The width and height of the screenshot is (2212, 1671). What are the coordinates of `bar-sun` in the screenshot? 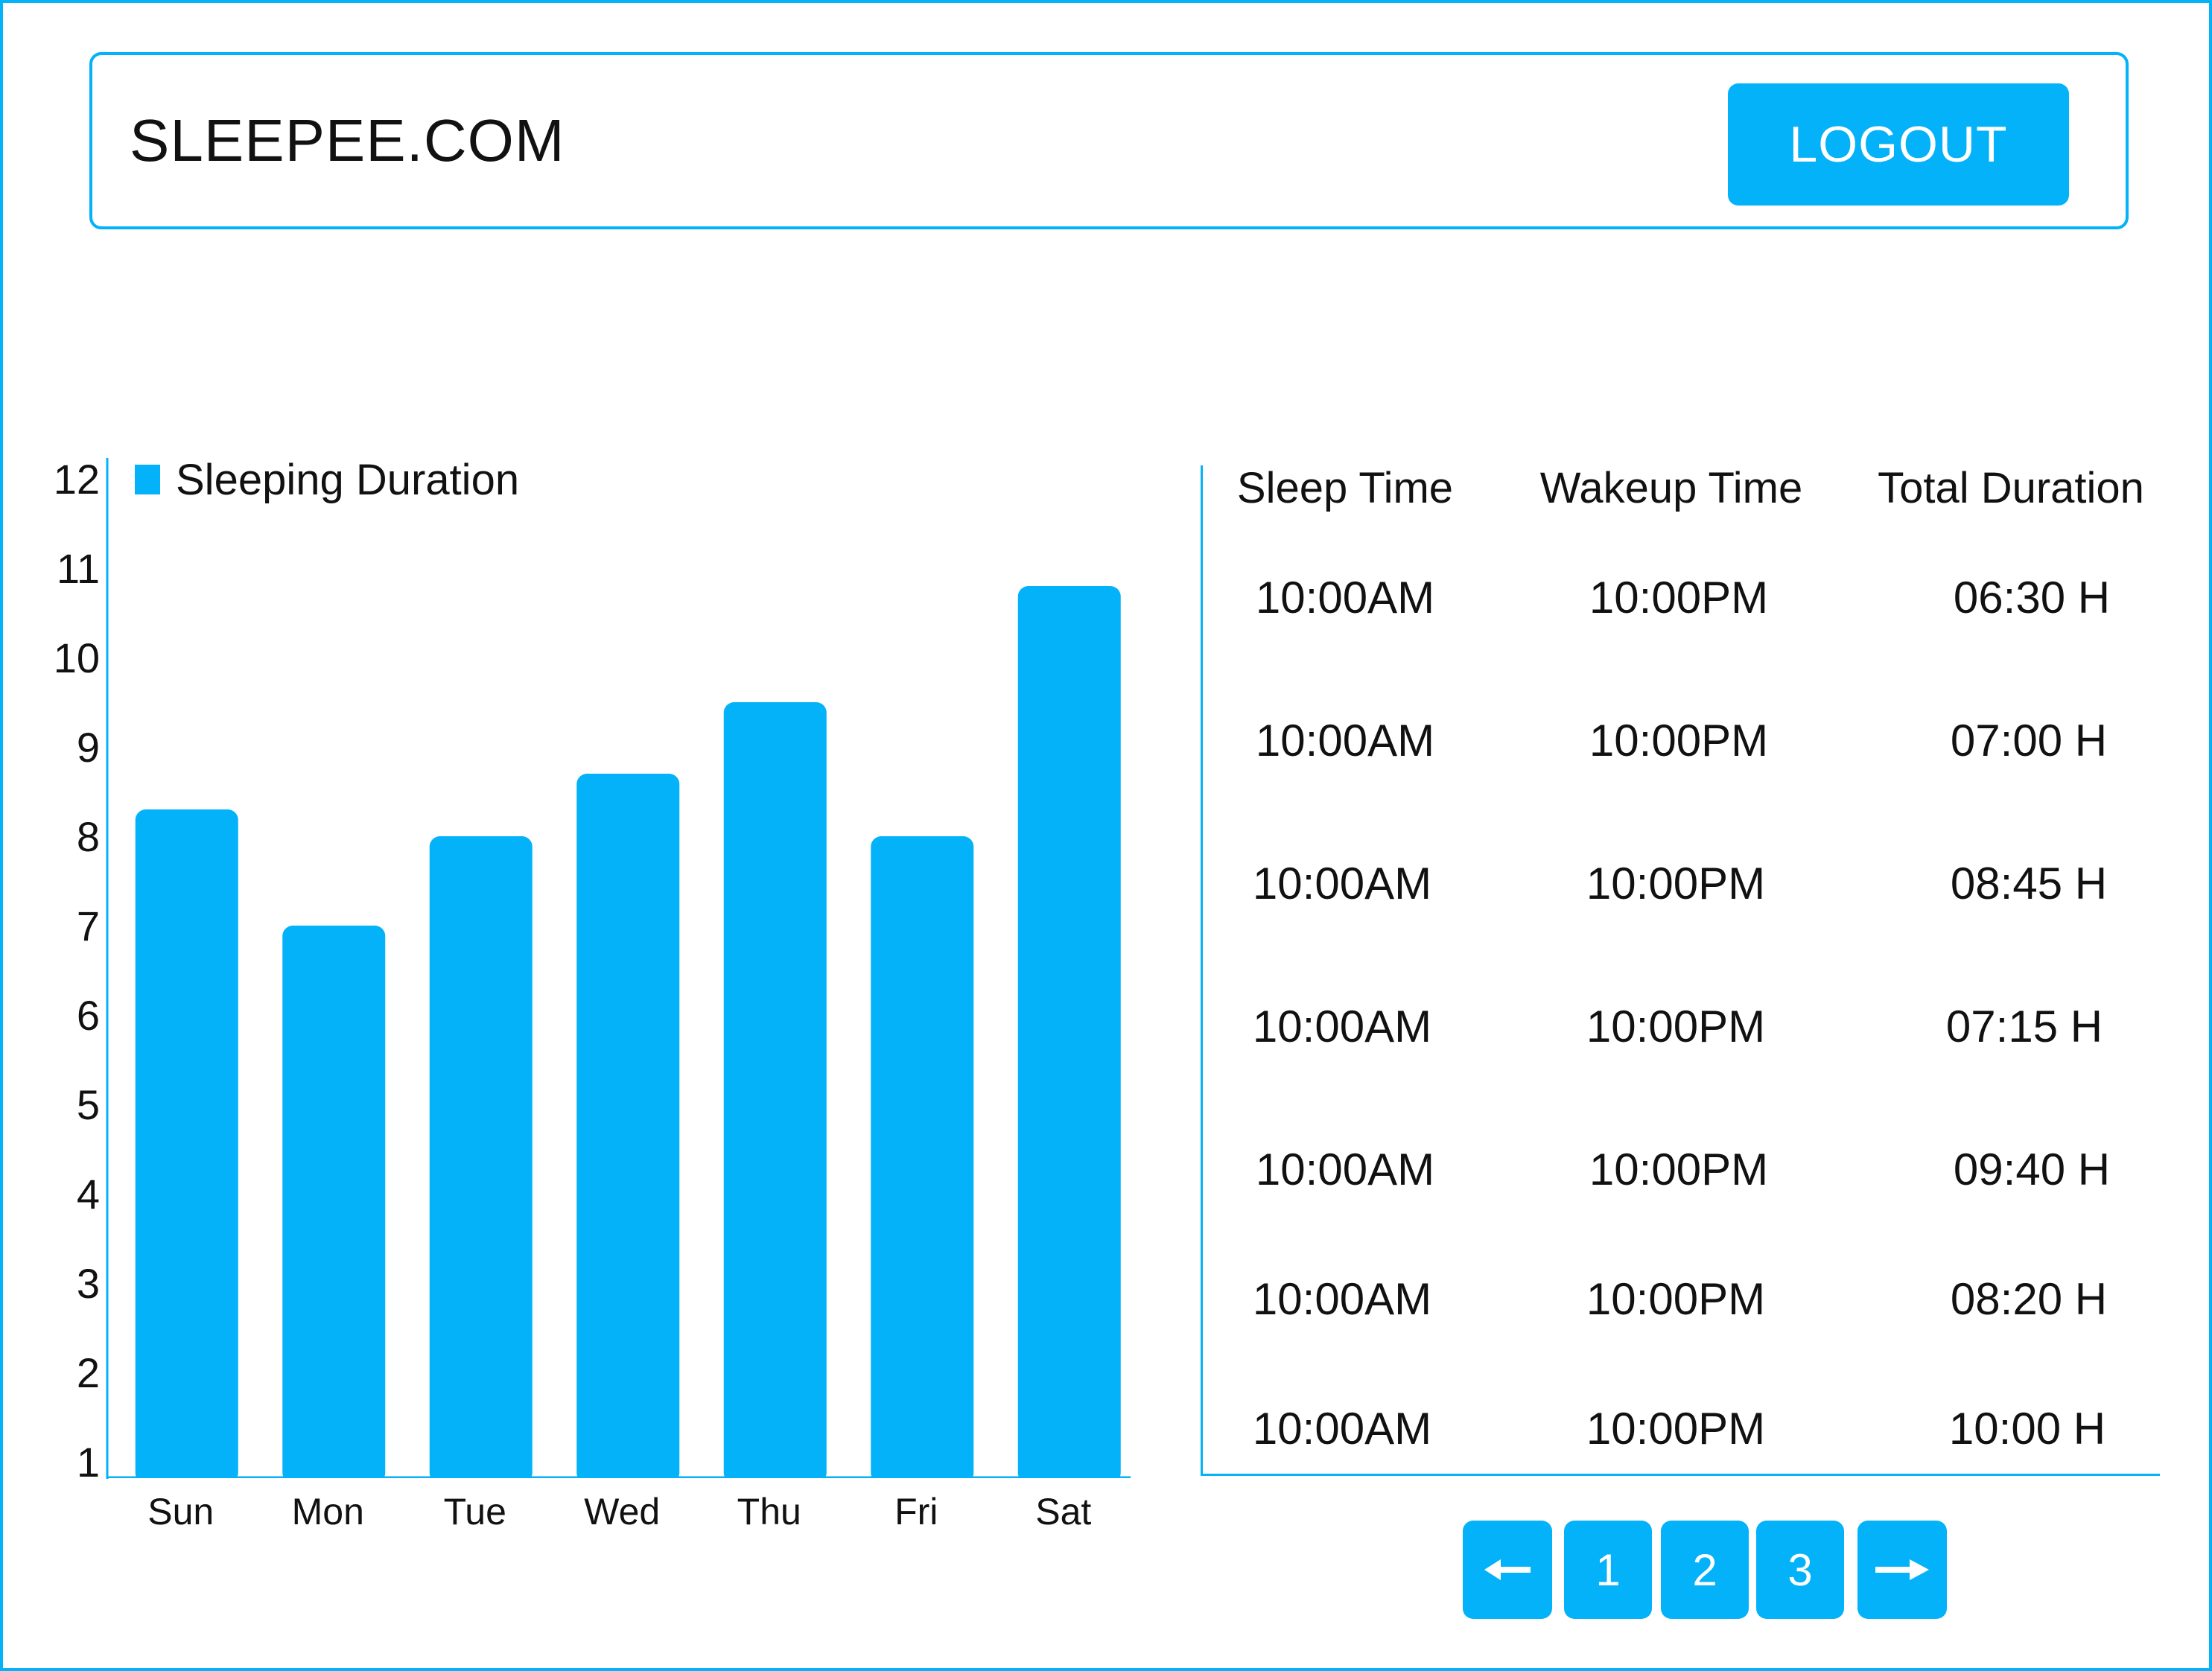 It's located at (186, 1146).